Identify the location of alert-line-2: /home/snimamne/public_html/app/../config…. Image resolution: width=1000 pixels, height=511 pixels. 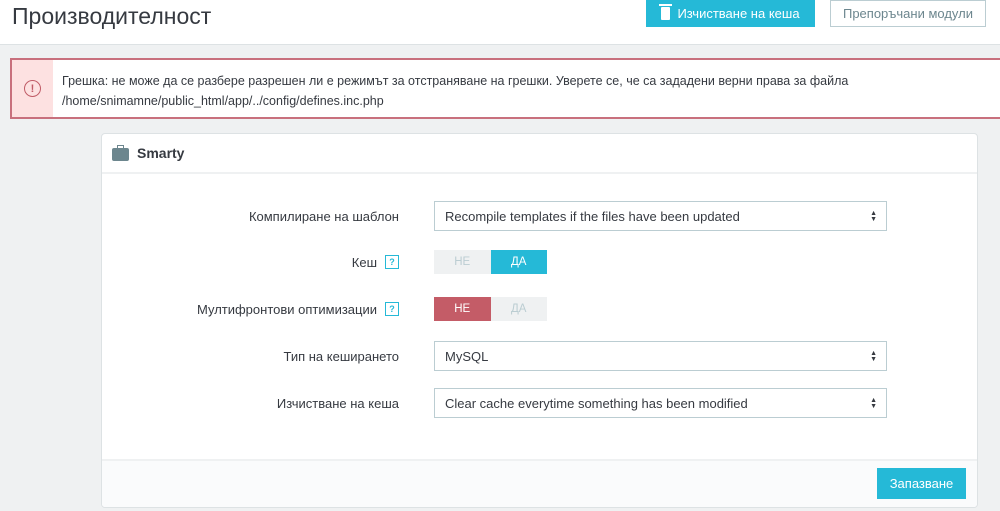
(223, 101).